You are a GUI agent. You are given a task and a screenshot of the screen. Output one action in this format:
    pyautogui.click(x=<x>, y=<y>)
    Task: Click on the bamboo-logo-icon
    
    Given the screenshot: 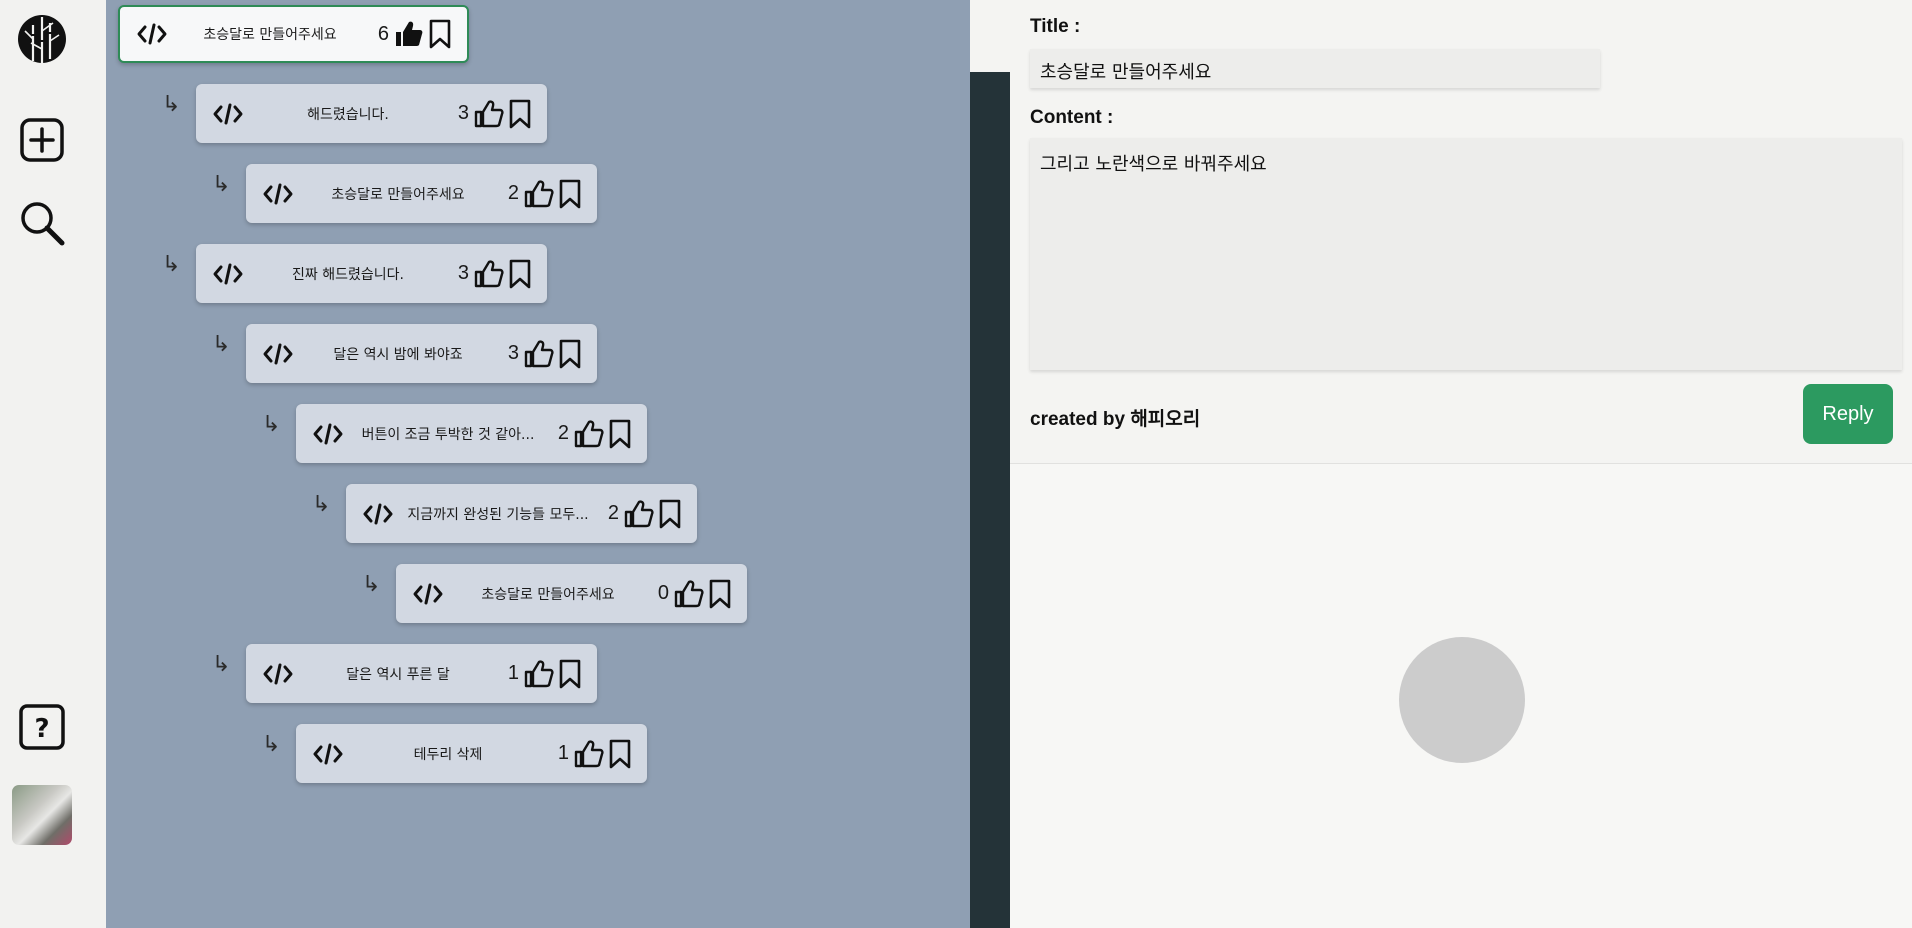 What is the action you would take?
    pyautogui.click(x=42, y=39)
    